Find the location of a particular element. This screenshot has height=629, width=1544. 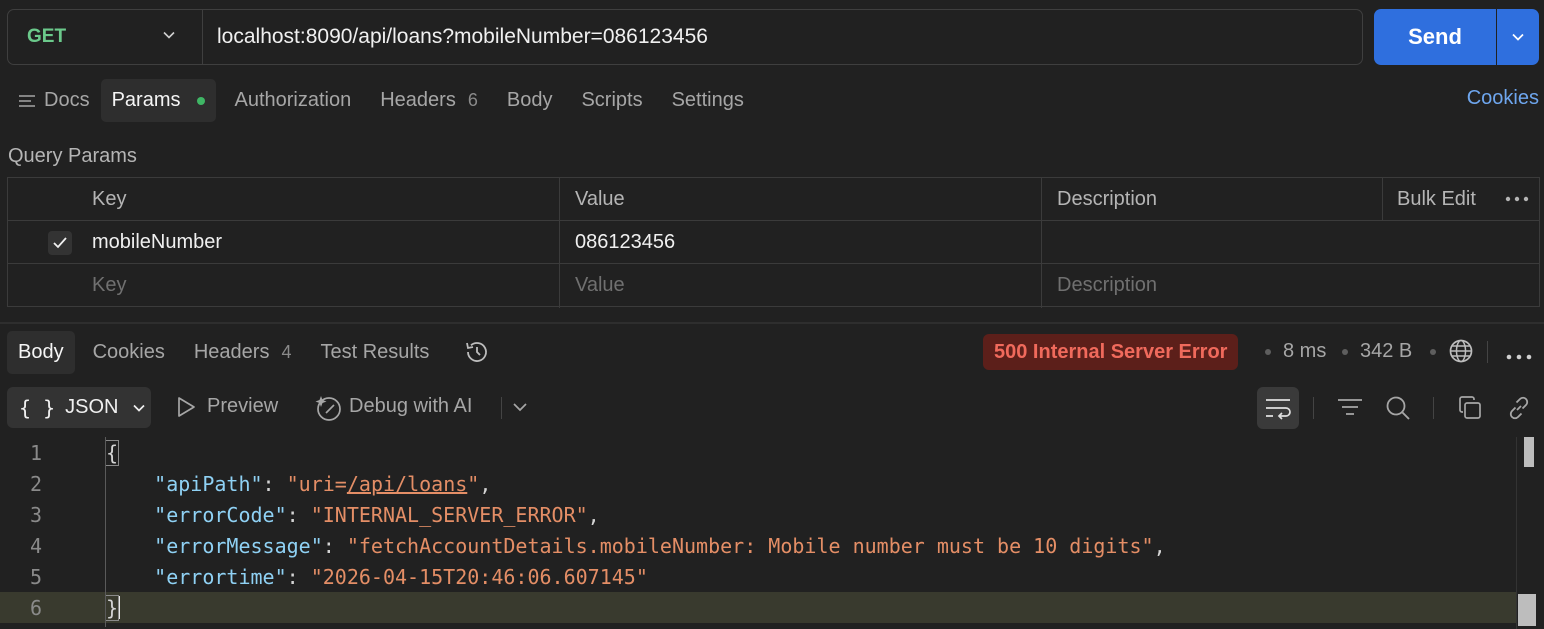

link-icon is located at coordinates (1519, 410).